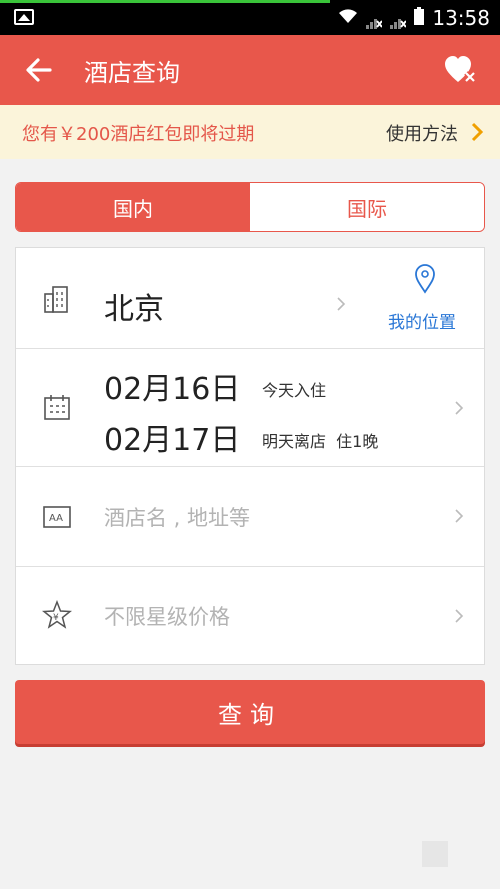 The width and height of the screenshot is (500, 889). I want to click on star-price-row: ¥ 不限星级价格, so click(250, 615).